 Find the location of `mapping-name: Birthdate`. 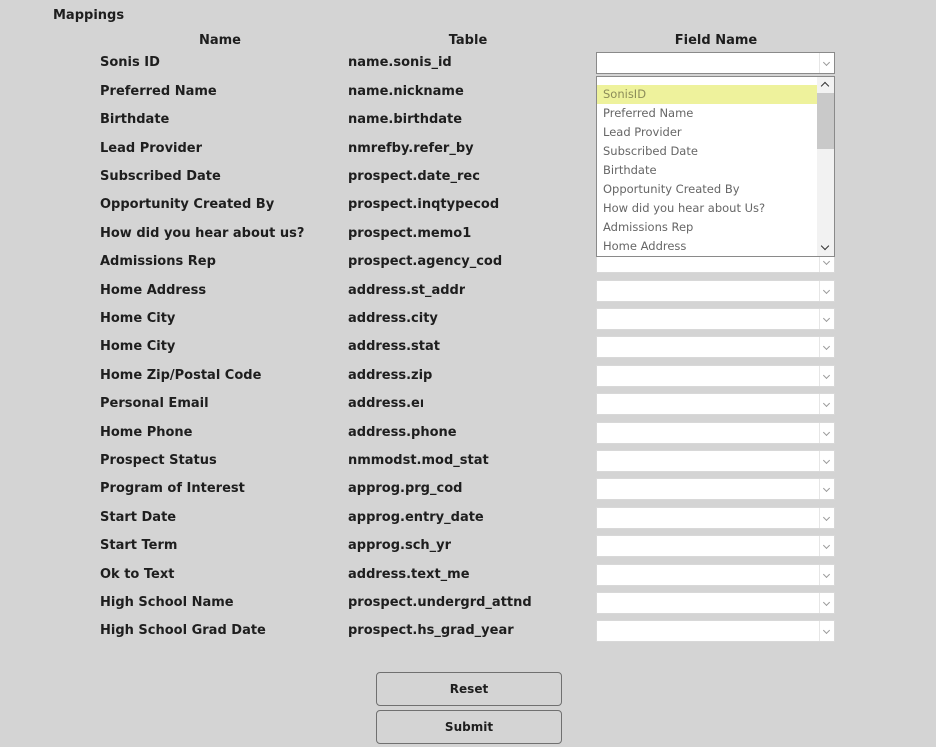

mapping-name: Birthdate is located at coordinates (135, 119).